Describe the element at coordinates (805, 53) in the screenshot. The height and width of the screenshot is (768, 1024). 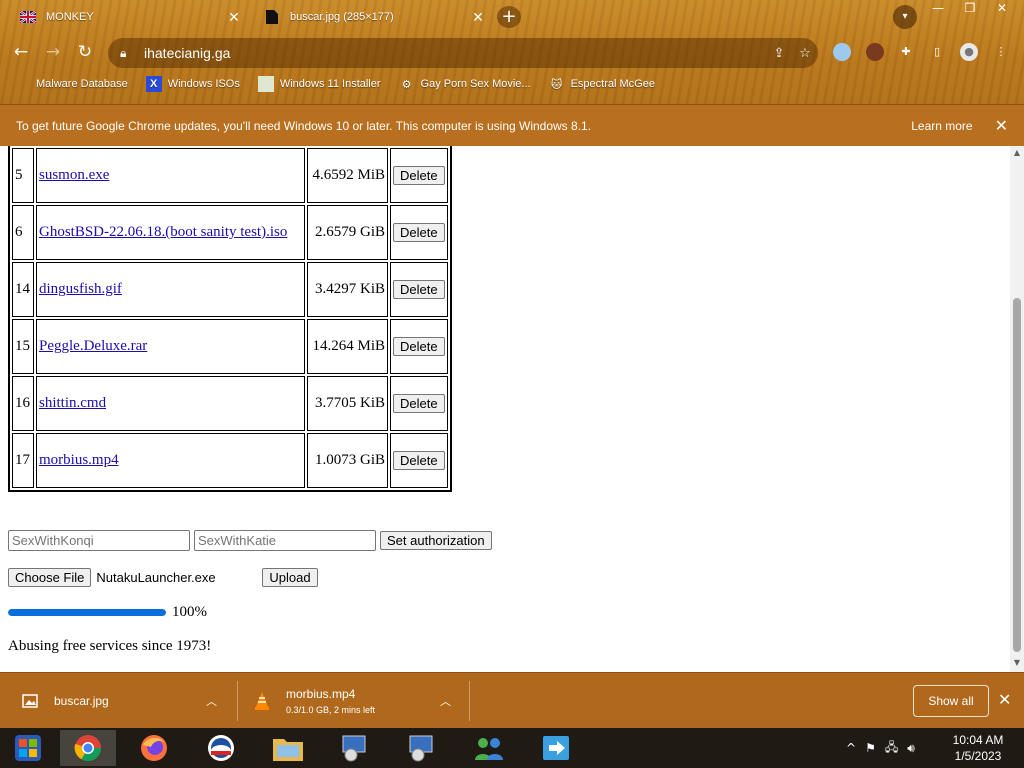
I see `star-icon: ☆` at that location.